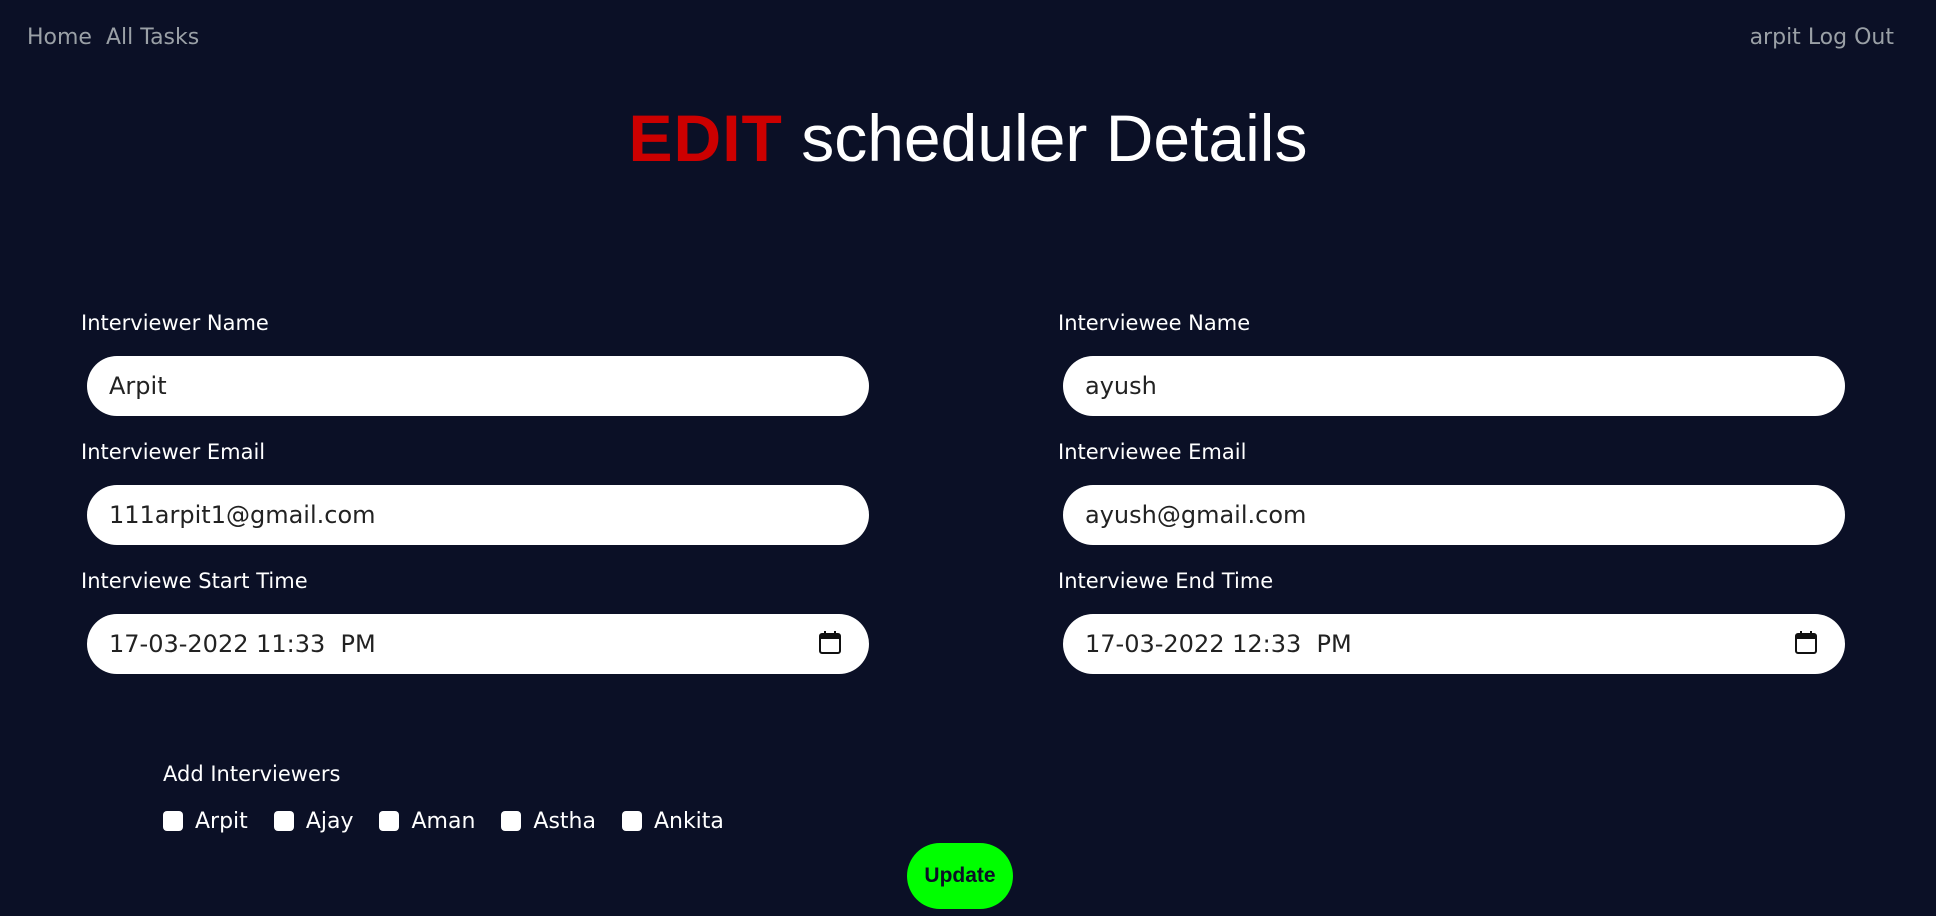 Image resolution: width=1936 pixels, height=916 pixels. I want to click on start-time-label: Interviewe Start Time, so click(194, 581).